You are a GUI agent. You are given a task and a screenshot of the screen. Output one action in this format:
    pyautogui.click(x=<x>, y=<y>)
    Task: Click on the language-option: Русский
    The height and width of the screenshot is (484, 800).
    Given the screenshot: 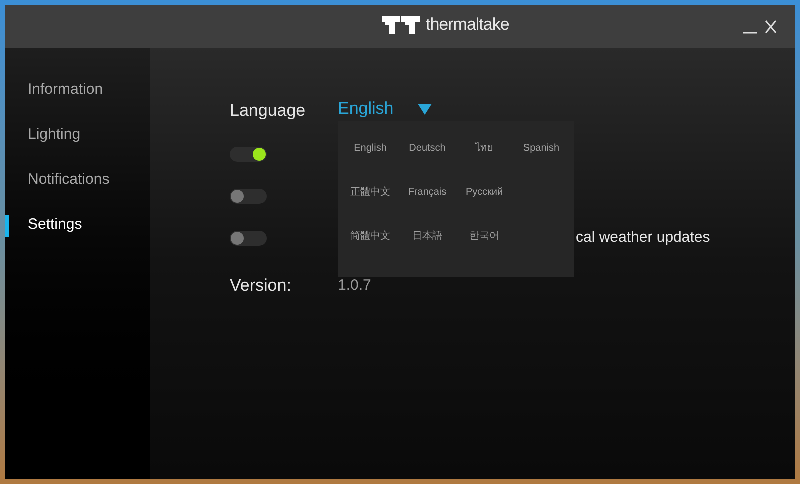 What is the action you would take?
    pyautogui.click(x=484, y=193)
    